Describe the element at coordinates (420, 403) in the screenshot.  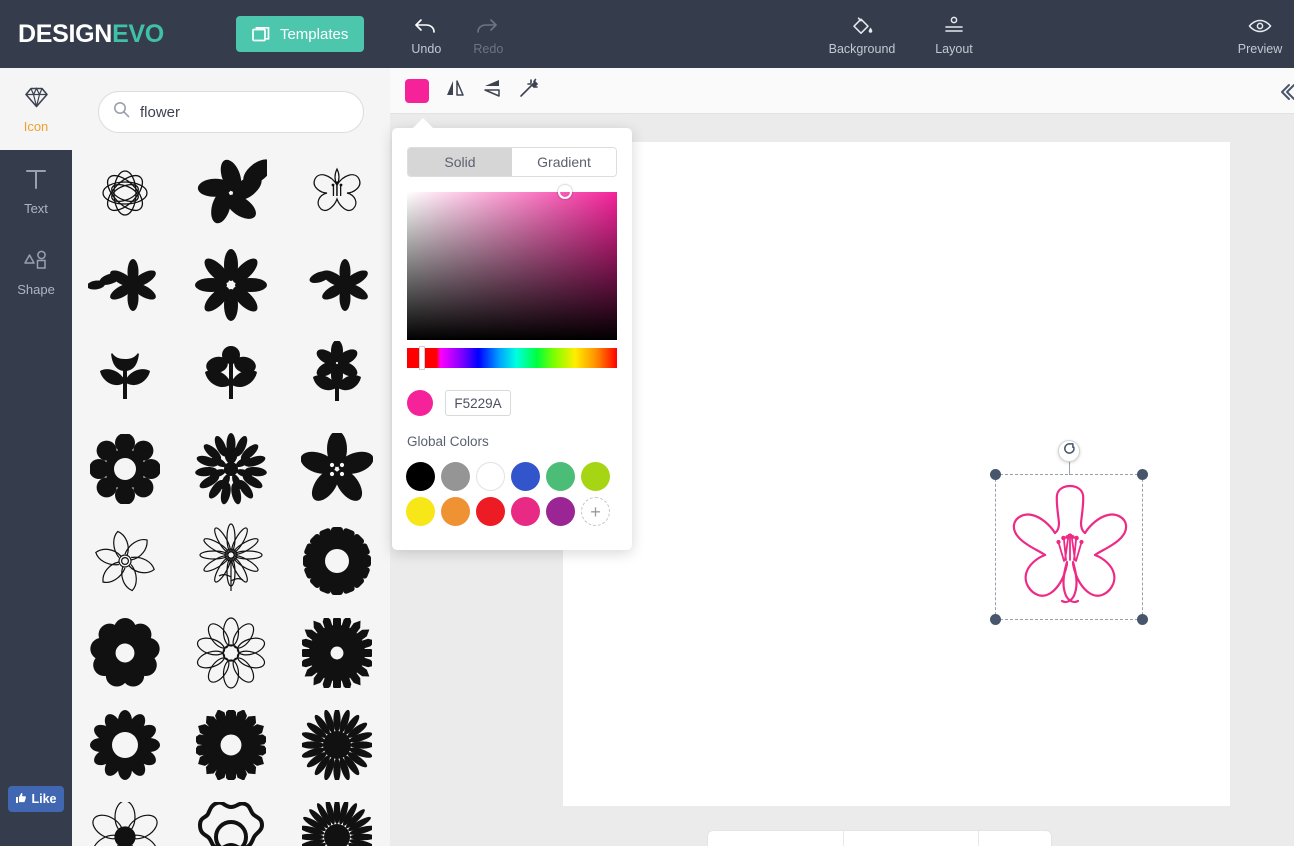
I see `current-color-preview` at that location.